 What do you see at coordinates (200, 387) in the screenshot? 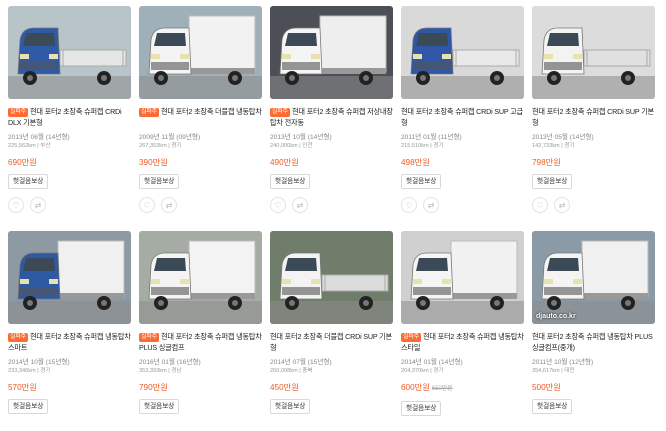
I see `listing-price: 790만원` at bounding box center [200, 387].